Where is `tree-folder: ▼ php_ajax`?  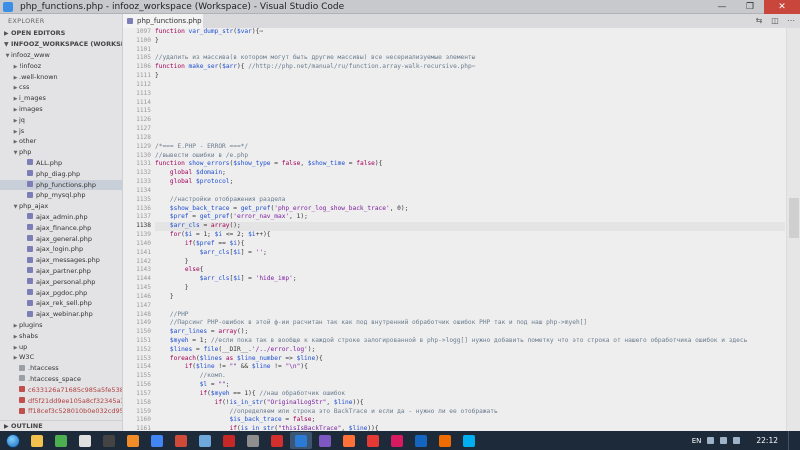 tree-folder: ▼ php_ajax is located at coordinates (61, 206).